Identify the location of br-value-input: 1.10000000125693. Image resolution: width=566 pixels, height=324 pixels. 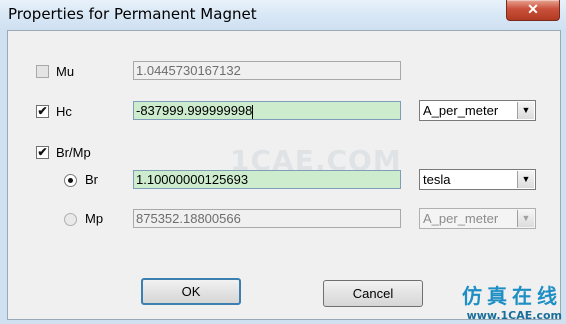
(267, 179).